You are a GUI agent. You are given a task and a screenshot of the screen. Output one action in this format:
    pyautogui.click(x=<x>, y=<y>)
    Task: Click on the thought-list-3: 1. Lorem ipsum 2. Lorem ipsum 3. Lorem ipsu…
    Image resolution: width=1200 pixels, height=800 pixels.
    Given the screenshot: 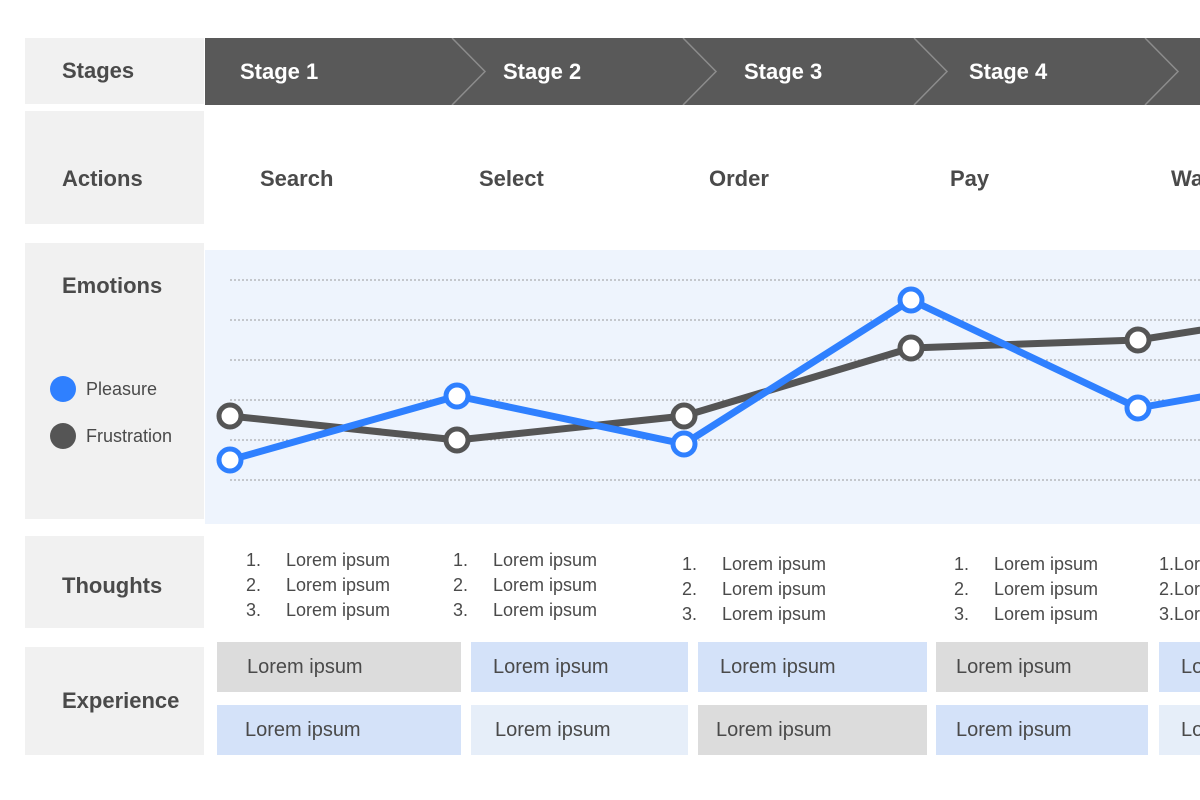 What is the action you would take?
    pyautogui.click(x=754, y=589)
    